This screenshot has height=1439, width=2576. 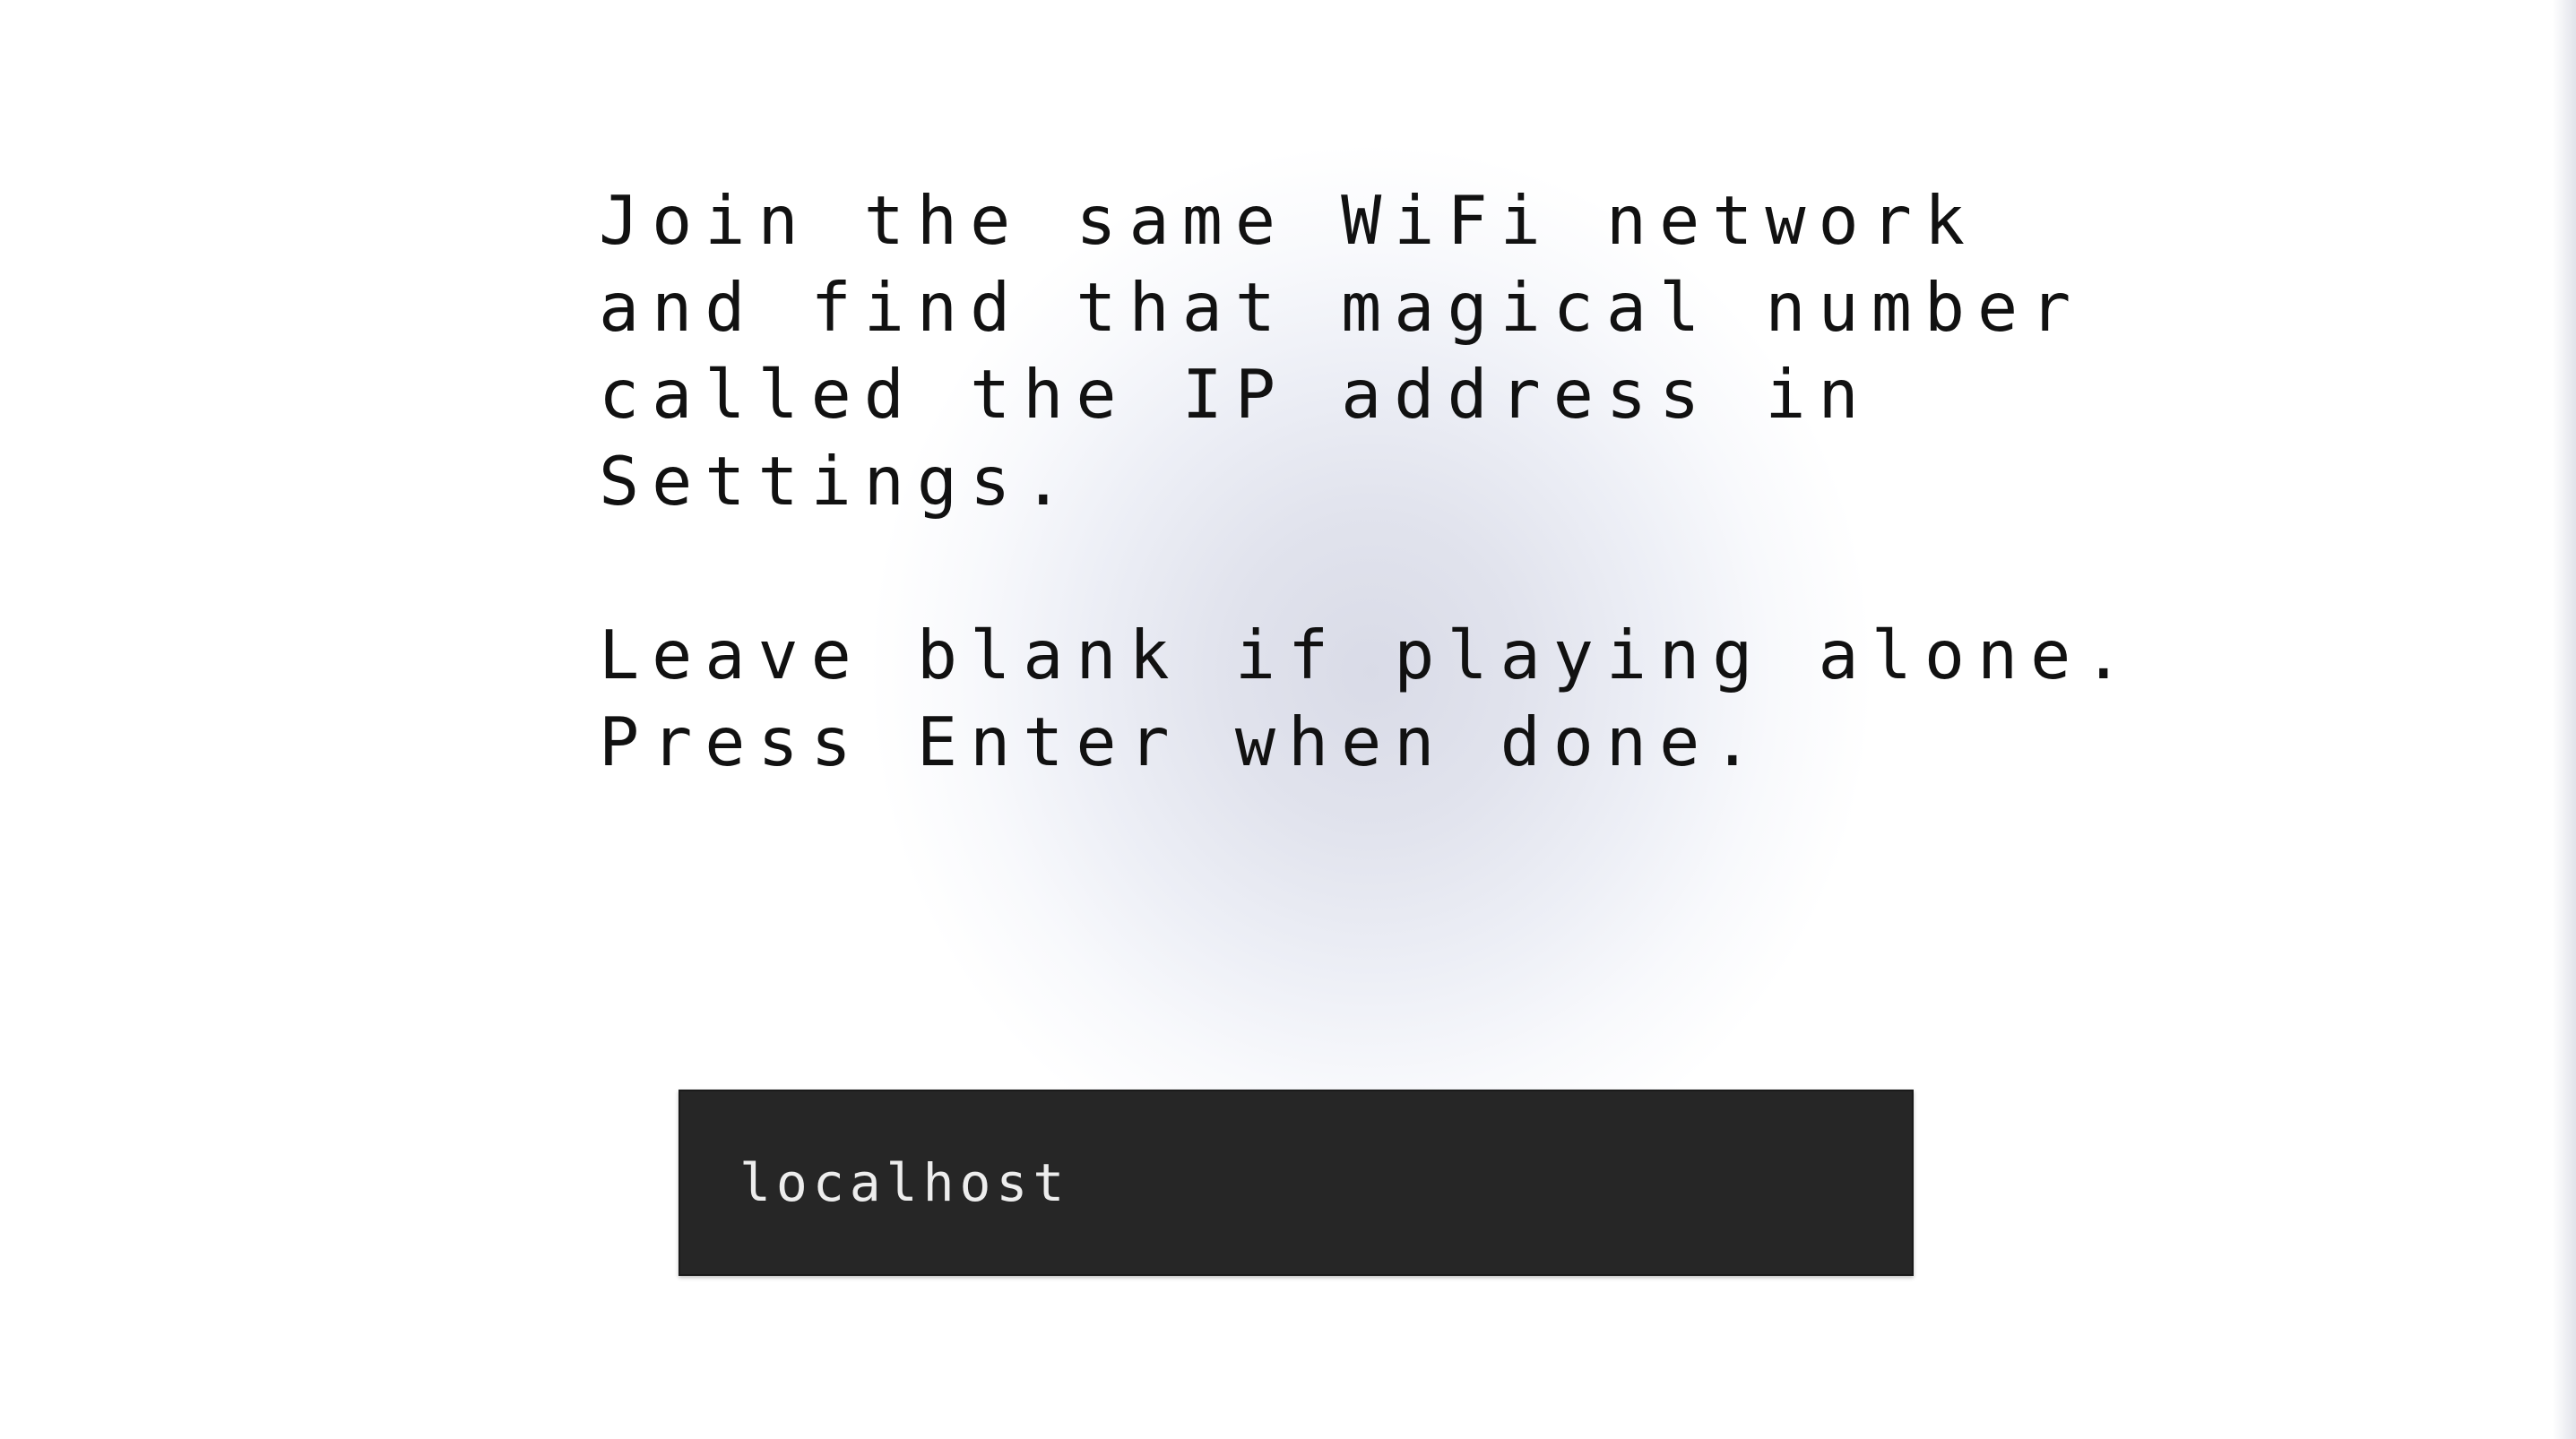 I want to click on window-edge-shadow, so click(x=2564, y=719).